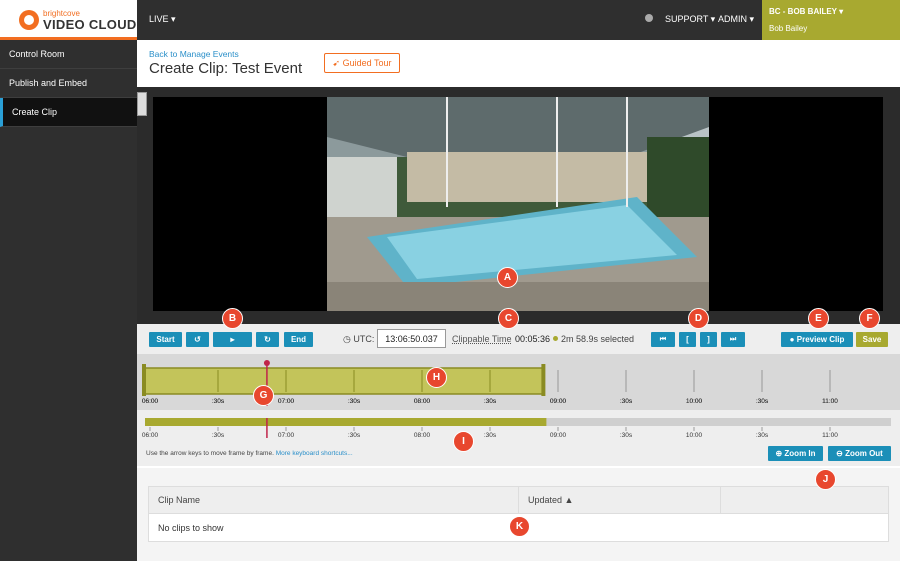 The width and height of the screenshot is (900, 561). Describe the element at coordinates (463, 441) in the screenshot. I see `marker-i: I` at that location.